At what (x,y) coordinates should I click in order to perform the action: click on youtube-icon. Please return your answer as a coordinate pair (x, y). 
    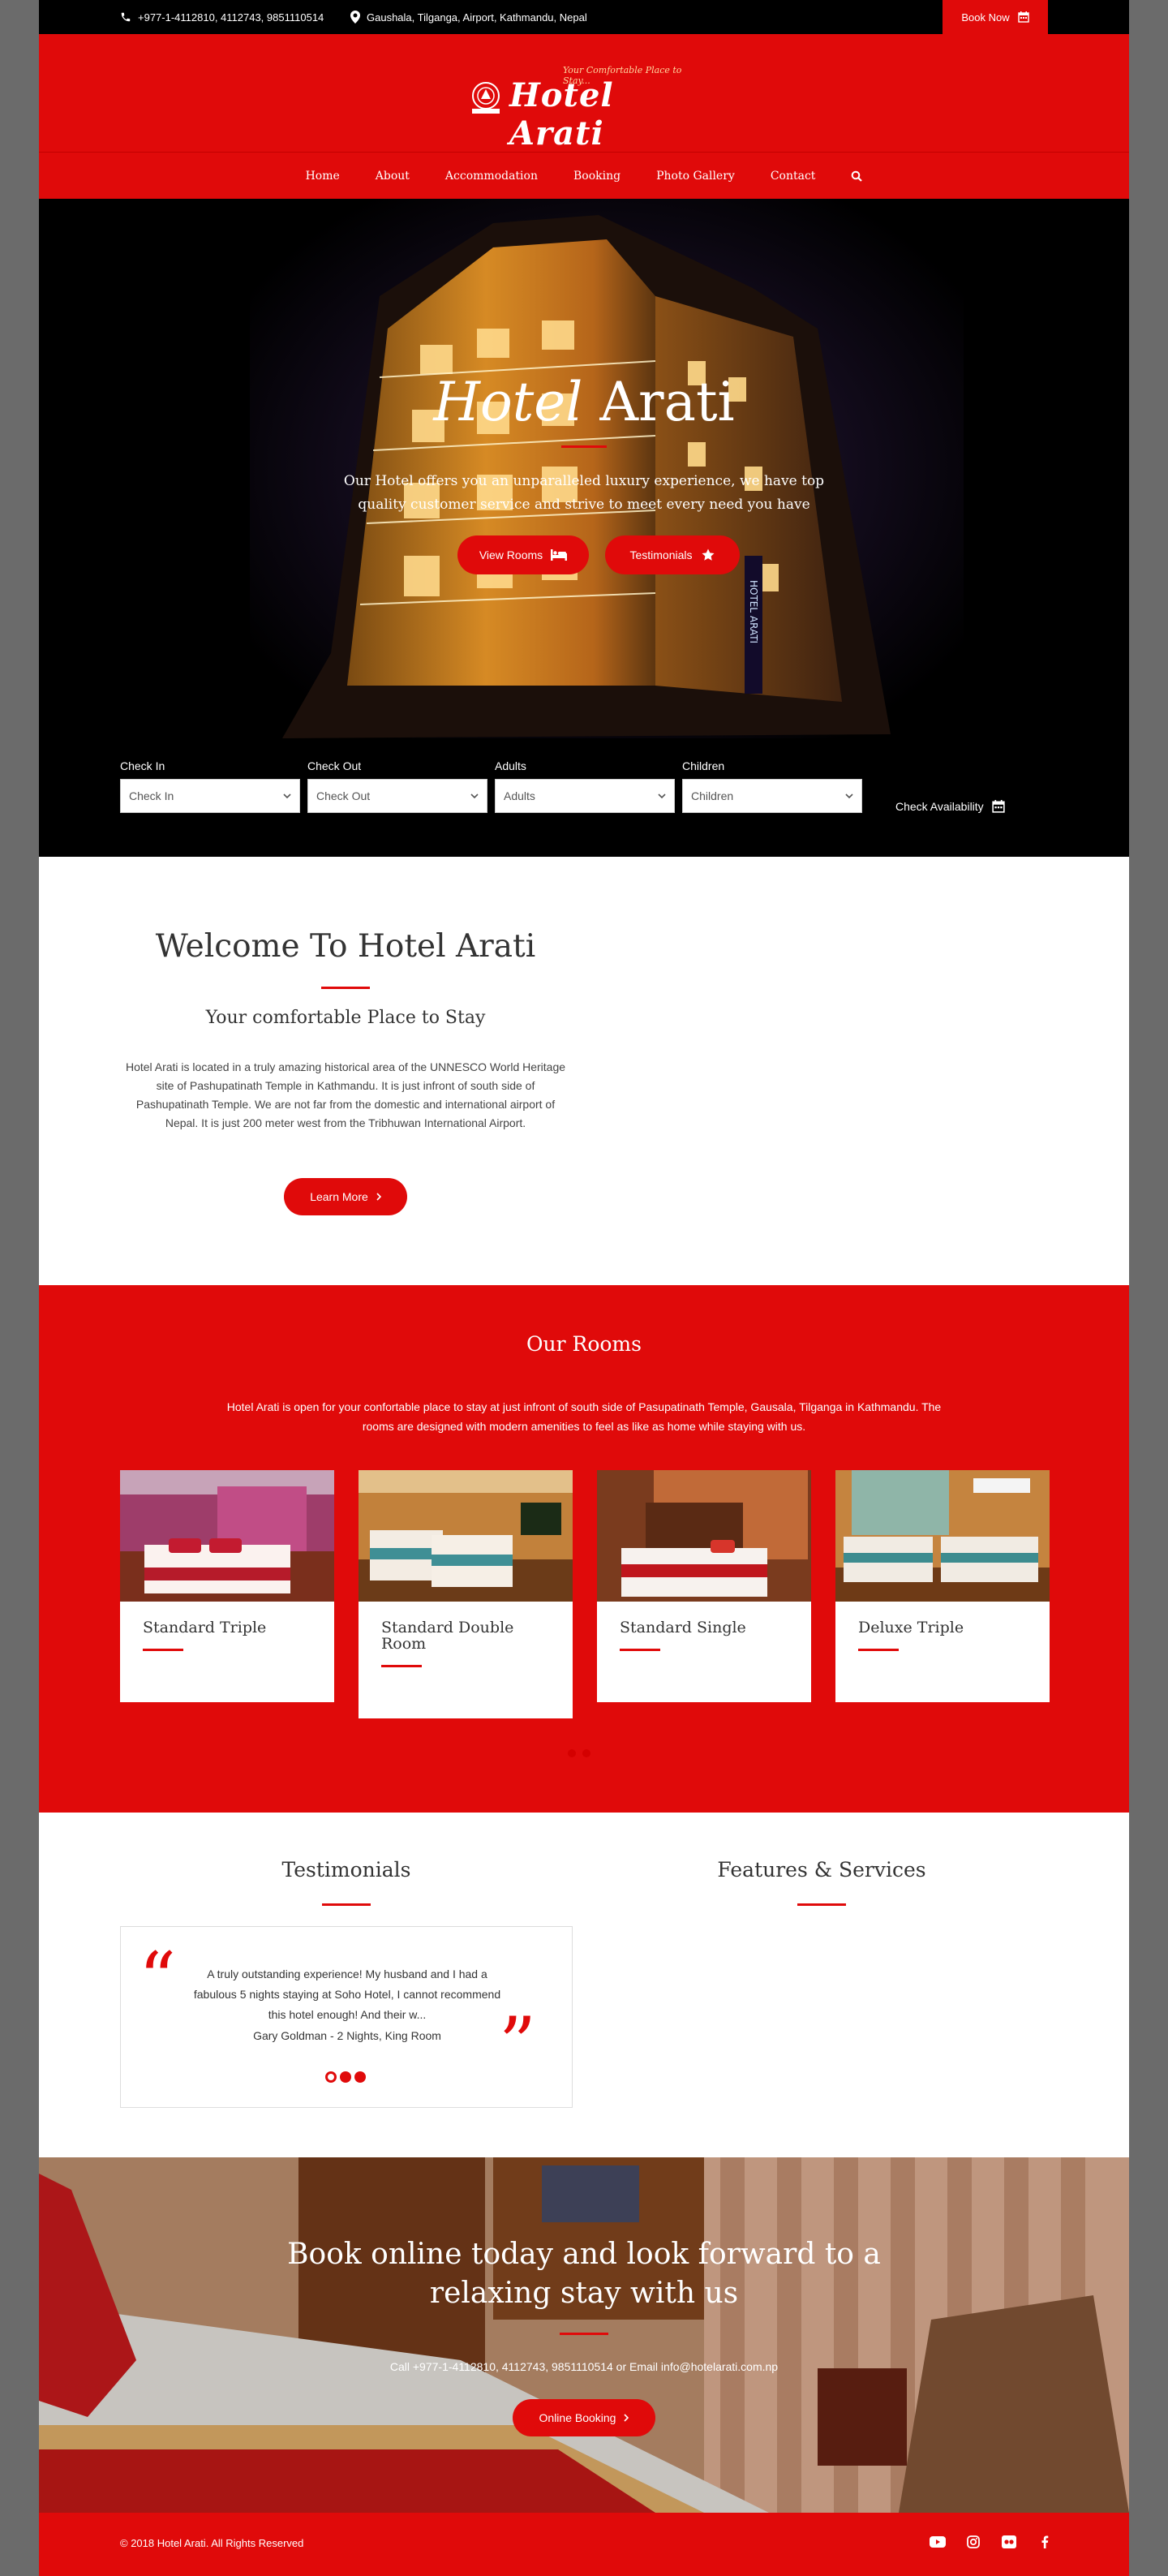
    Looking at the image, I should click on (938, 2542).